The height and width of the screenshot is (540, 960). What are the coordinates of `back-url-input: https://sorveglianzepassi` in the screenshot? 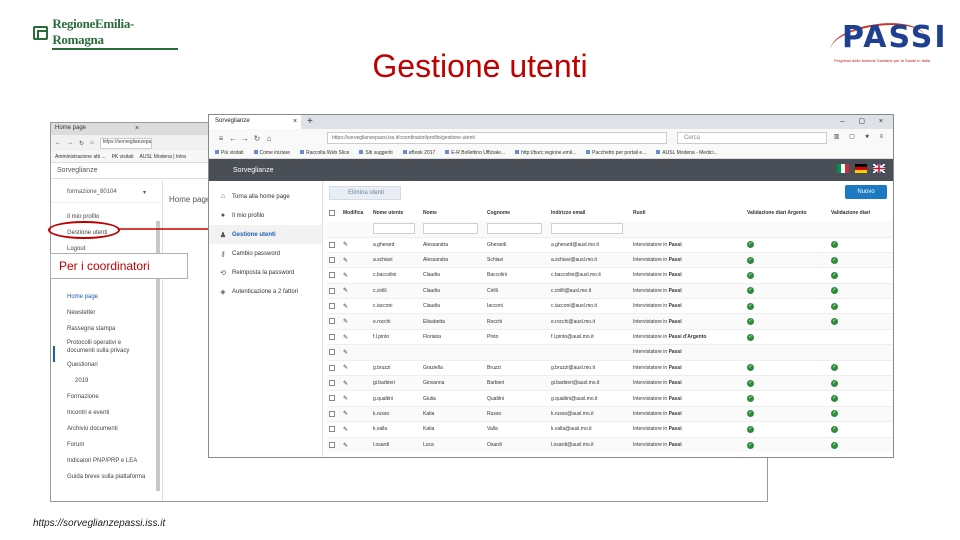 It's located at (125, 143).